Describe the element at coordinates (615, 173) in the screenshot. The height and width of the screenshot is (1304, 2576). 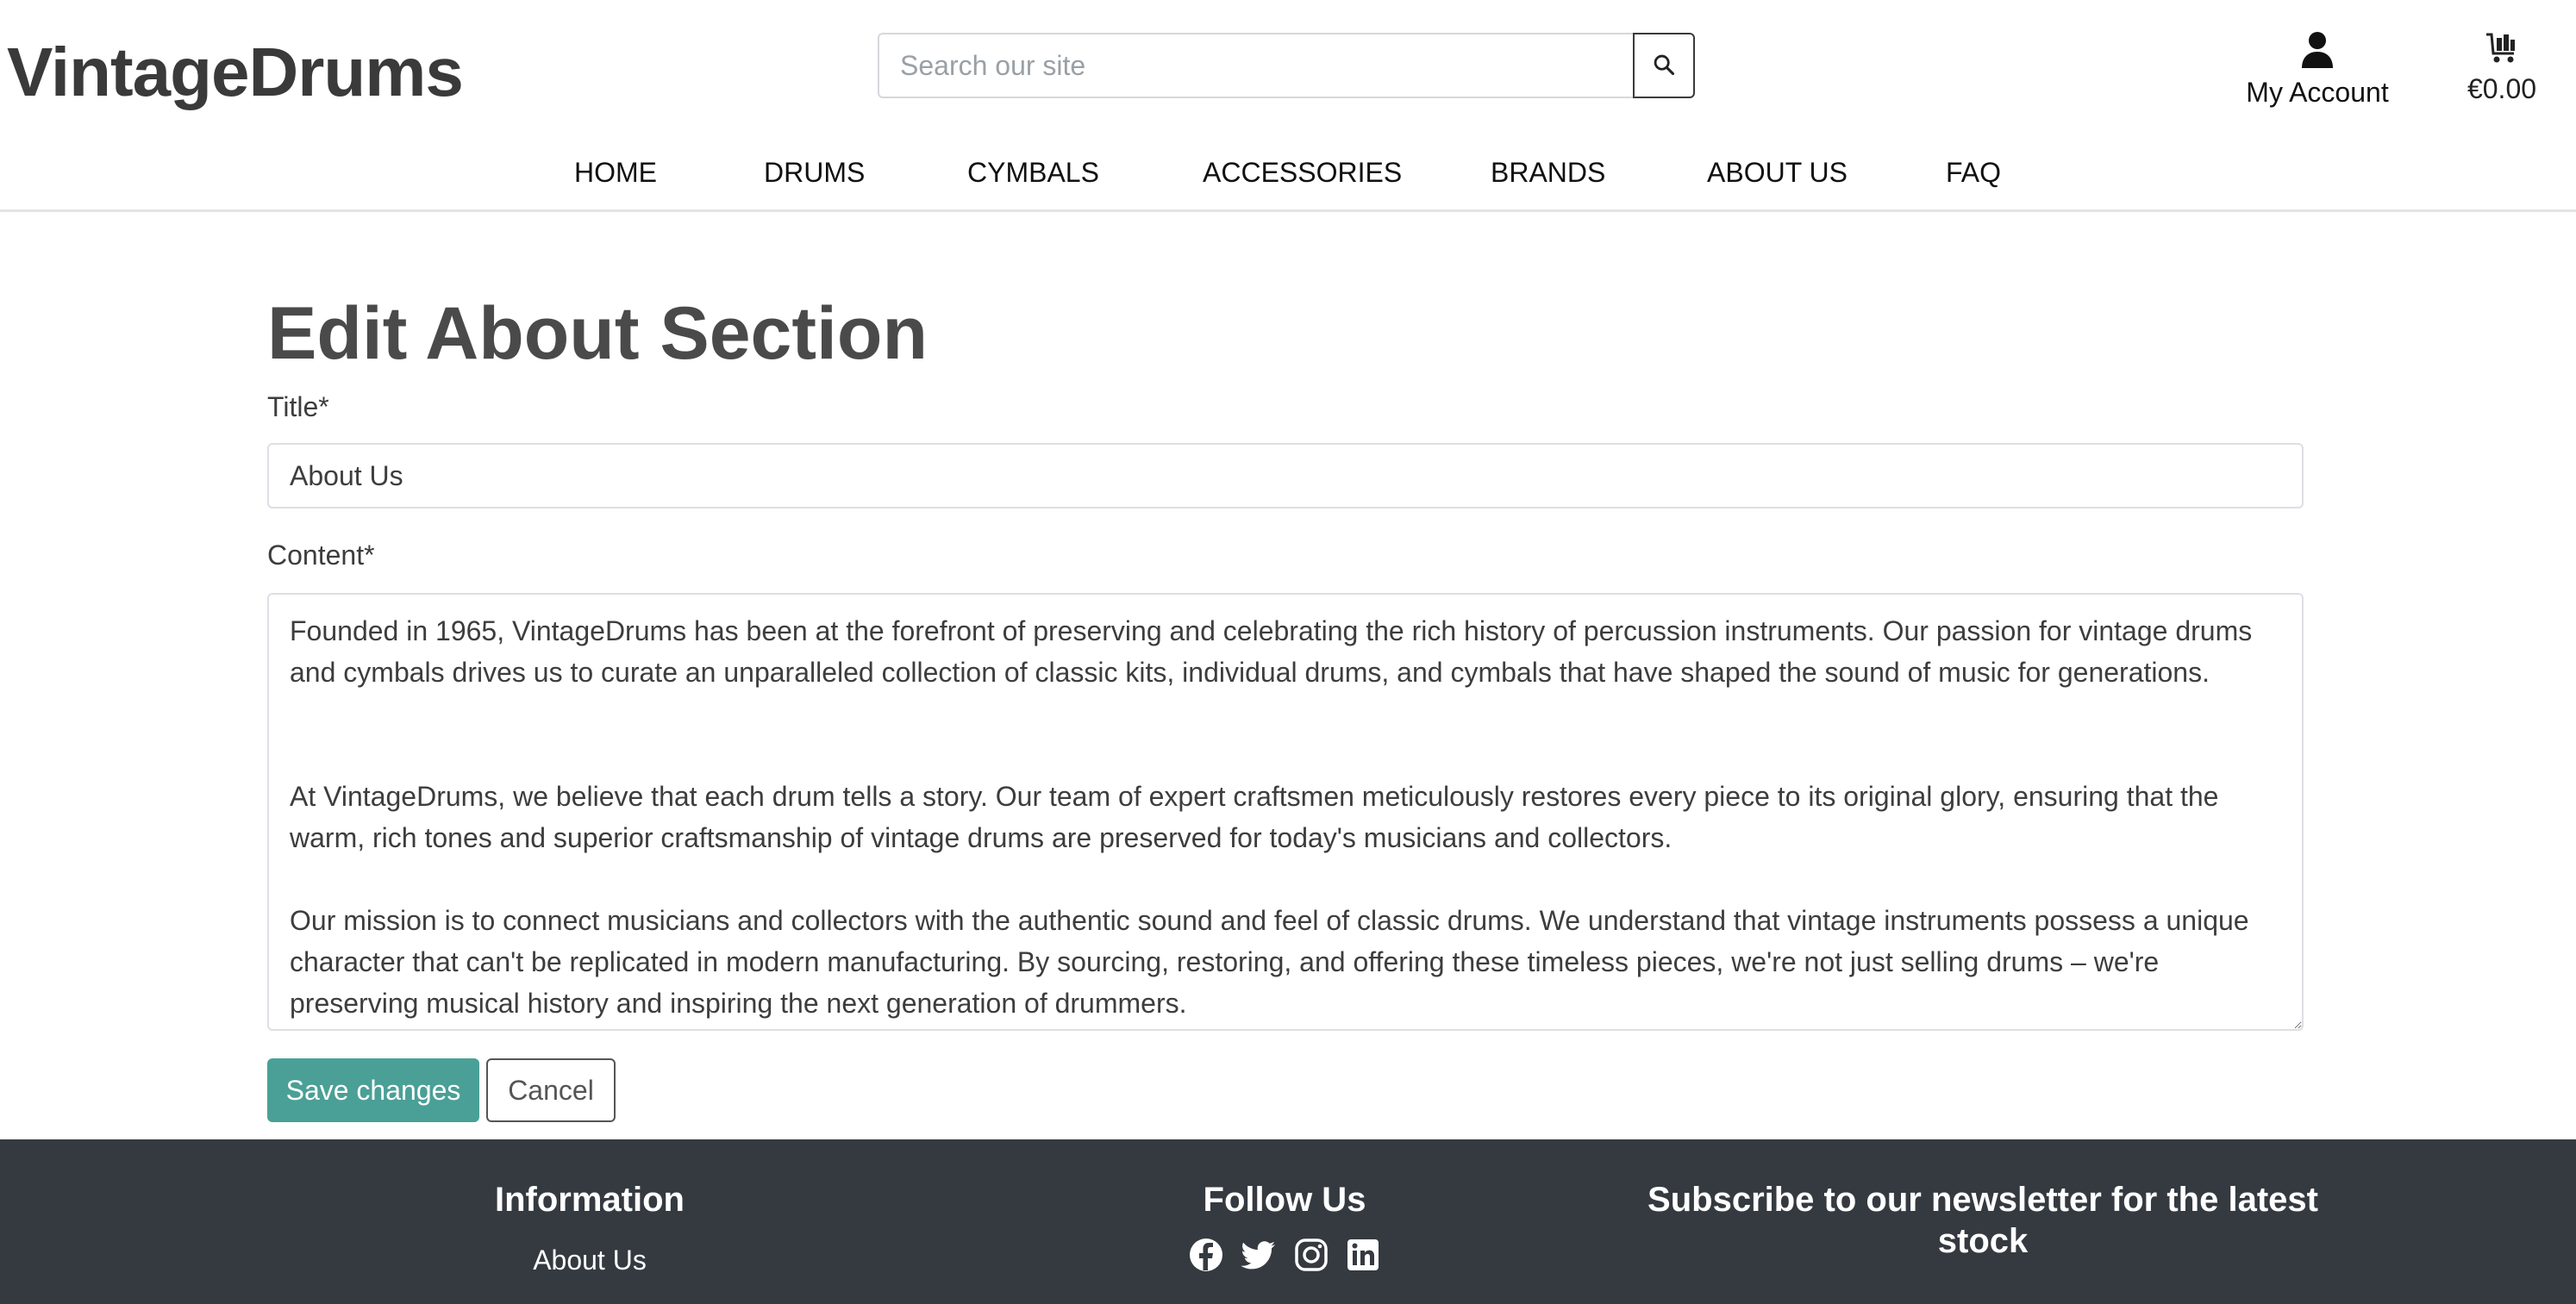
I see `nav-home: HOME` at that location.